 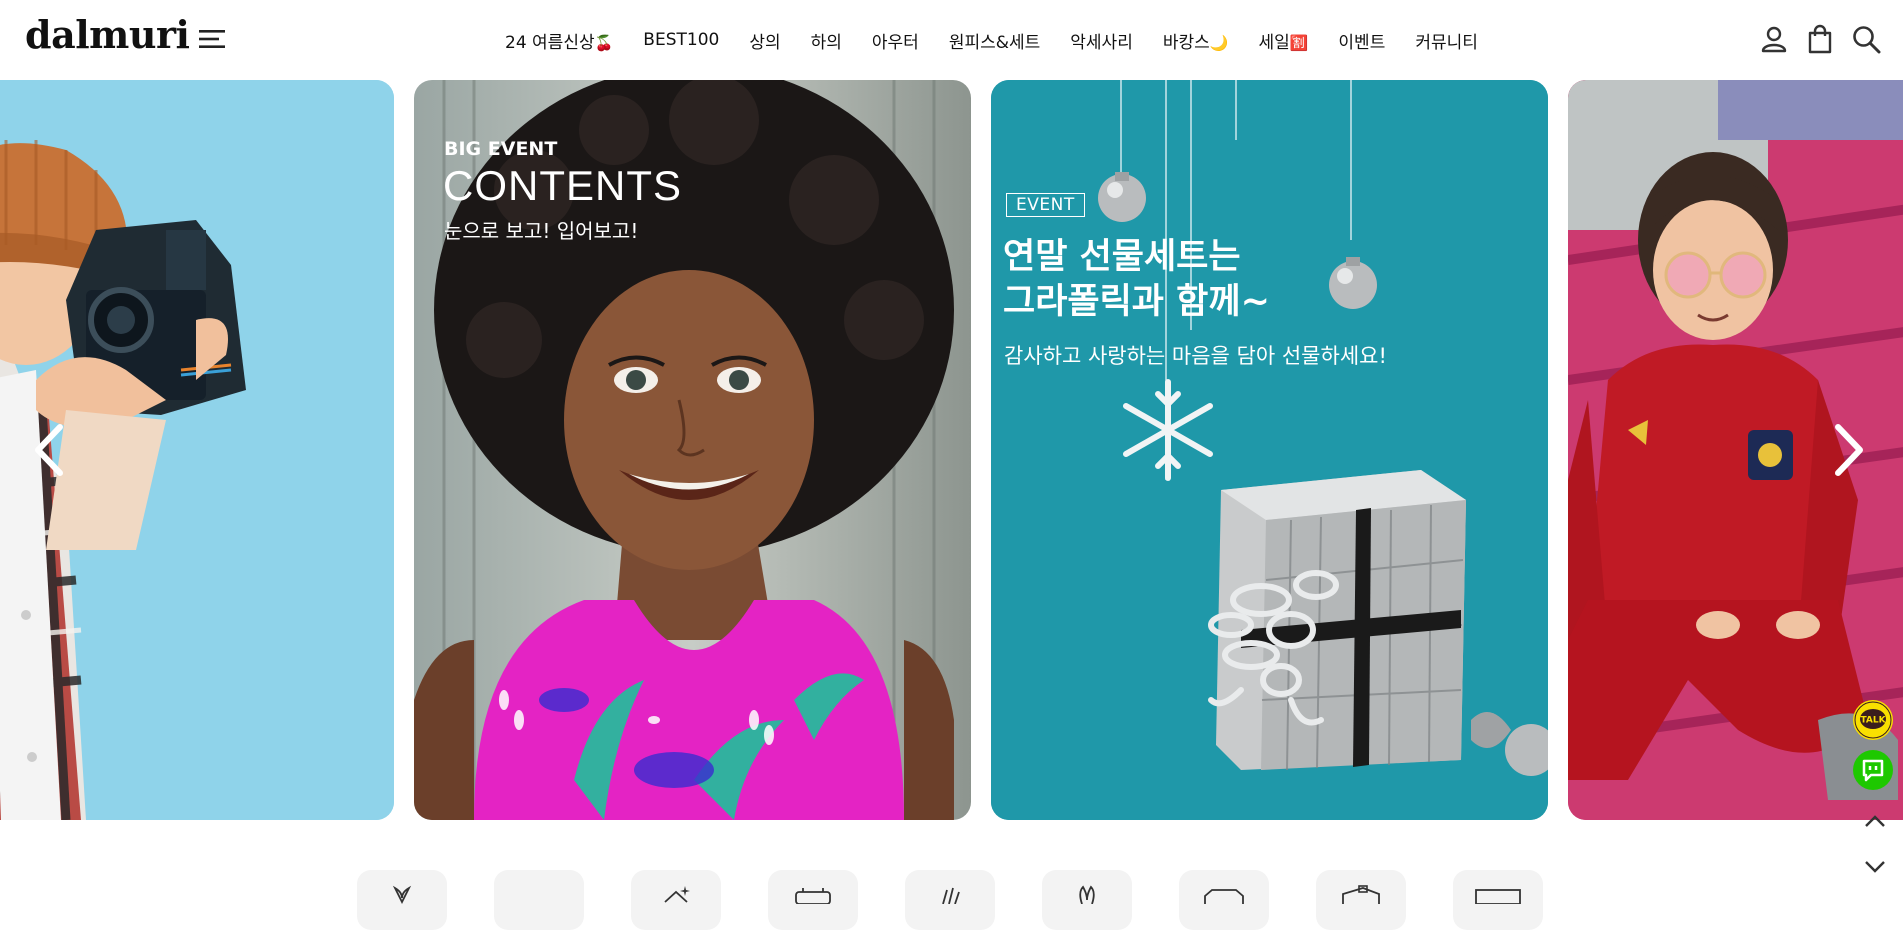 What do you see at coordinates (826, 40) in the screenshot?
I see `nav-item-bottoms: 하의` at bounding box center [826, 40].